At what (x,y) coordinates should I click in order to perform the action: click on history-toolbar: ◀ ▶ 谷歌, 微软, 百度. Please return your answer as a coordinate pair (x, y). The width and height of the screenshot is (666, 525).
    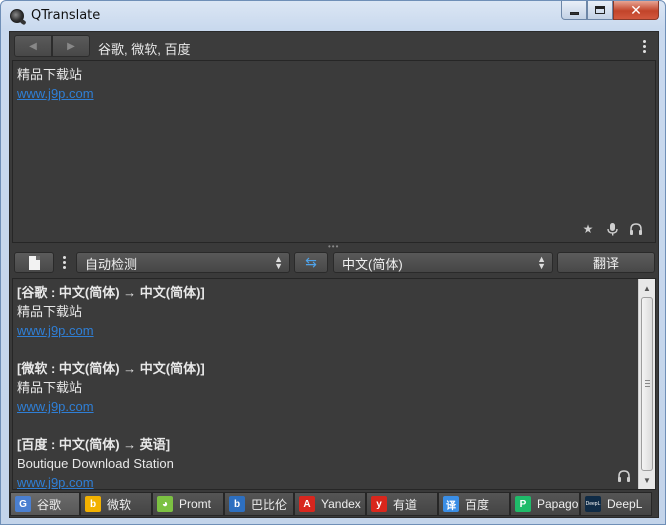
    Looking at the image, I should click on (334, 46).